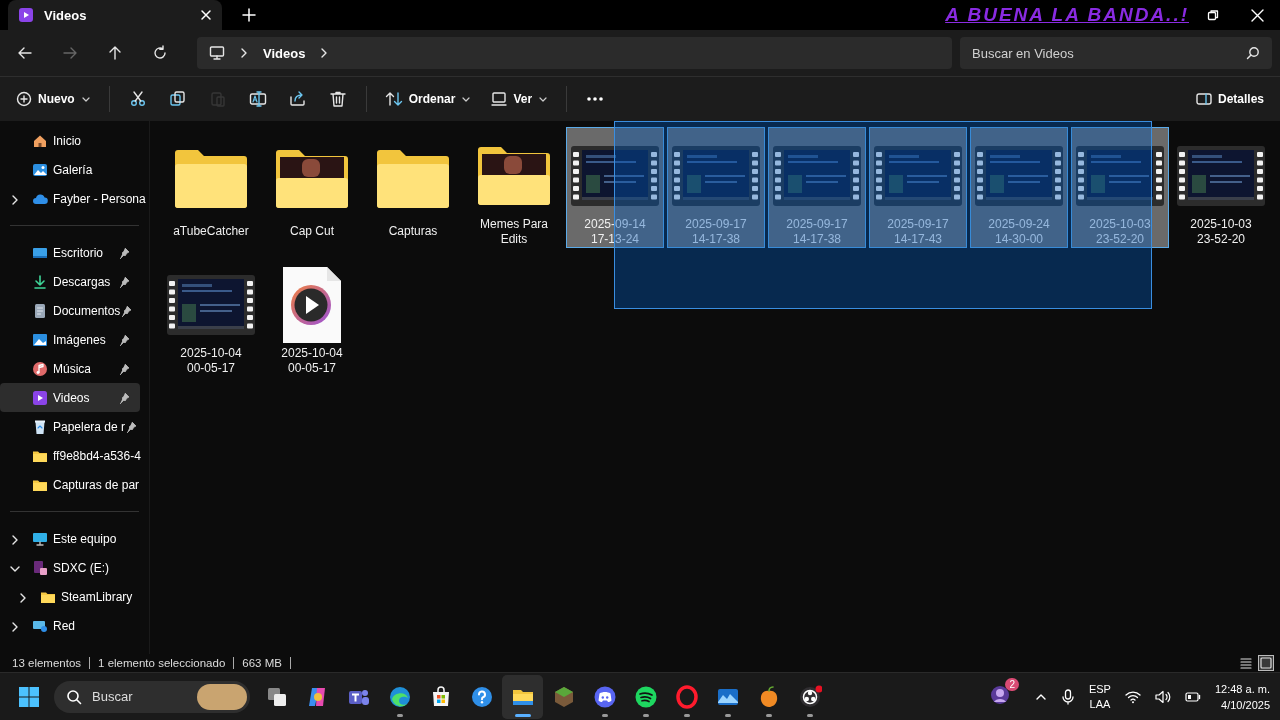  I want to click on clock-date: 4/10/2025, so click(1245, 704).